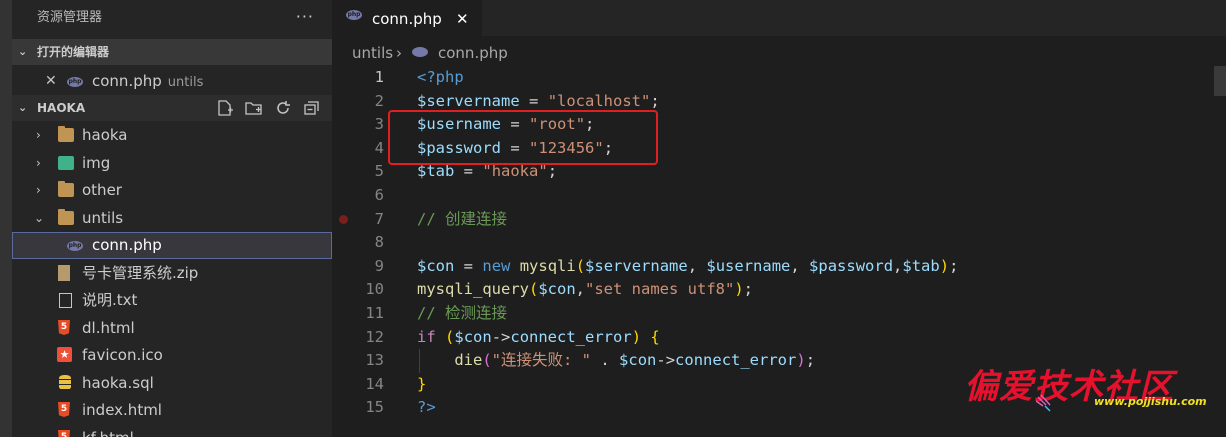  What do you see at coordinates (64, 273) in the screenshot?
I see `zip-file-icon` at bounding box center [64, 273].